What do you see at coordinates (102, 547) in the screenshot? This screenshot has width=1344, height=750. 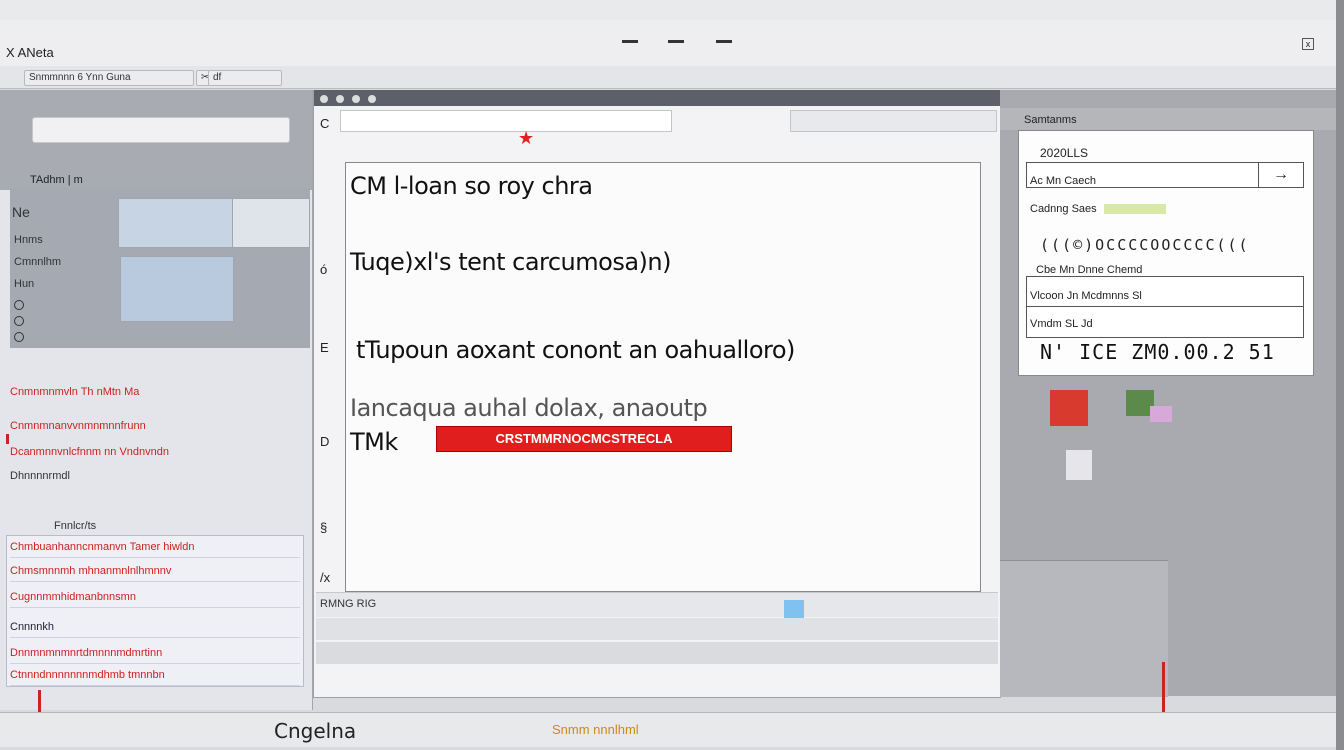 I see `list-item-label: Chmbuanhanncnmanvn Tamer hiwldn` at bounding box center [102, 547].